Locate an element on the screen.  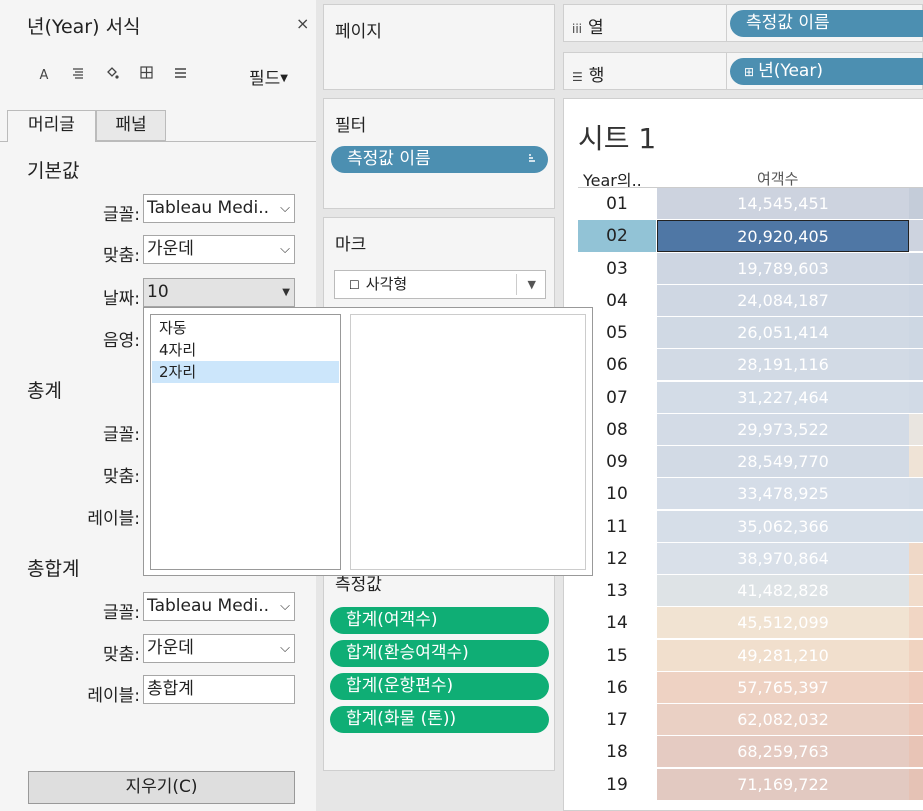
table-row: 12 38,970,864 is located at coordinates (750, 558).